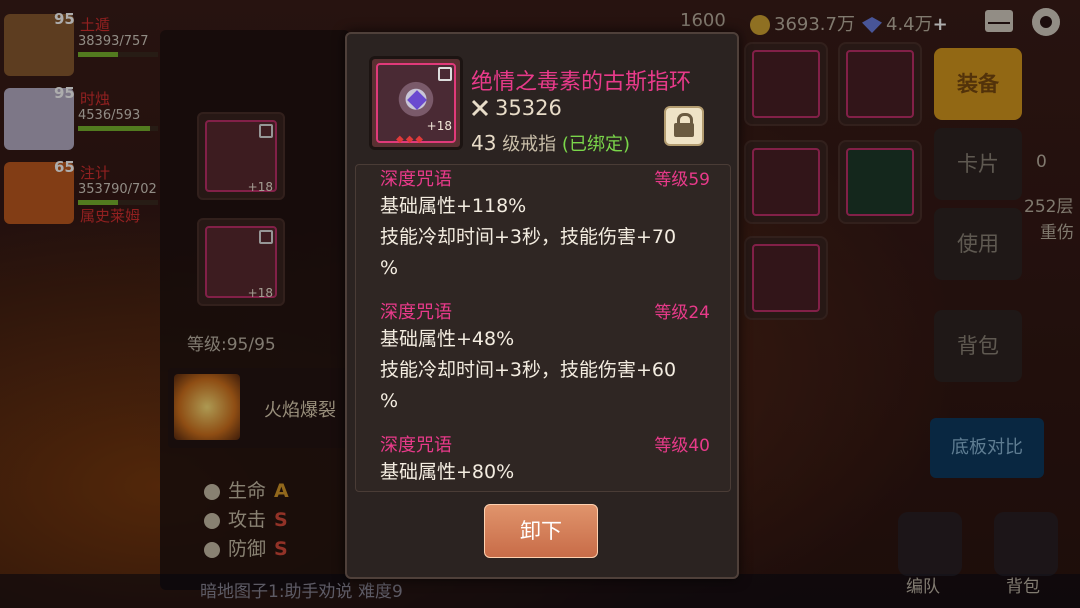 The image size is (1080, 608). Describe the element at coordinates (684, 126) in the screenshot. I see `lock-toggle-button` at that location.